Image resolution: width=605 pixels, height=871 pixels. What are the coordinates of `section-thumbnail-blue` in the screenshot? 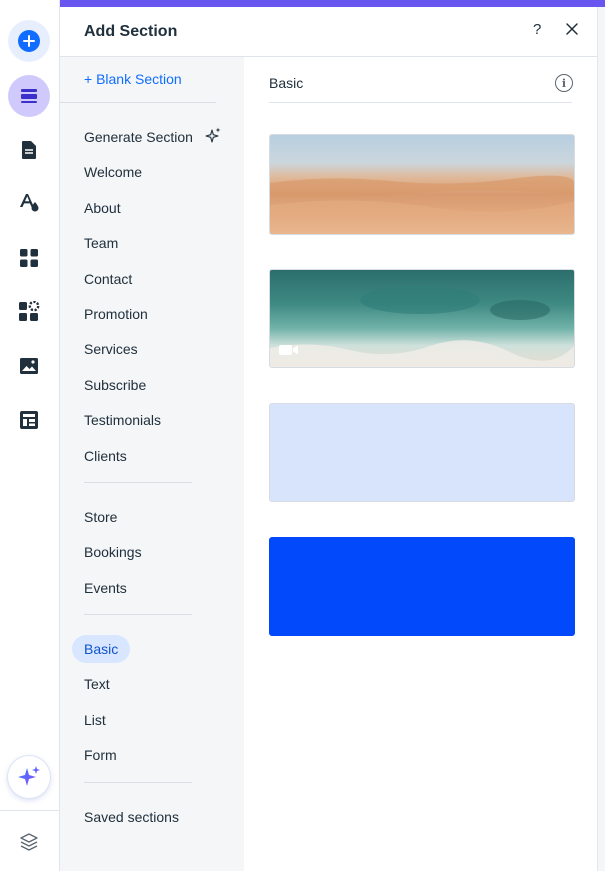 It's located at (422, 586).